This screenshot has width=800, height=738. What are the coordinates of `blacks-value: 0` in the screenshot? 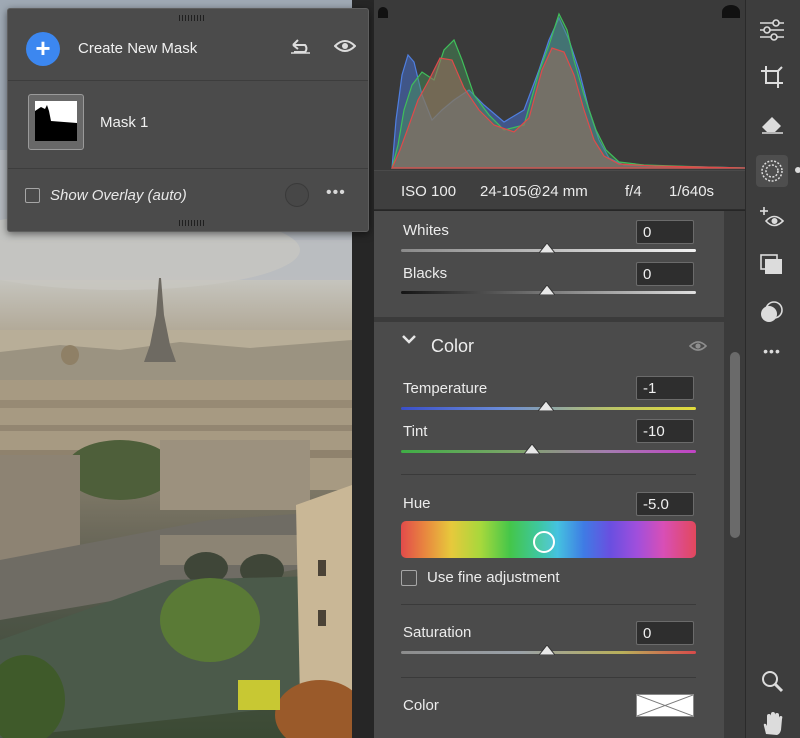 It's located at (665, 274).